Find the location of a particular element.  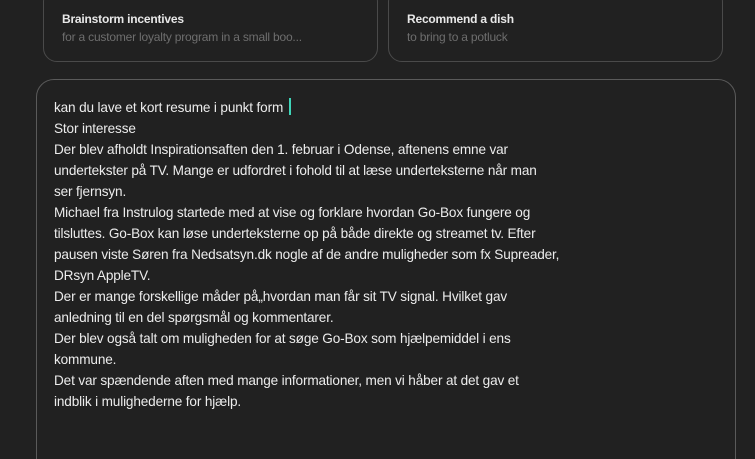

message-line: kan du lave et kort resume i punkt form is located at coordinates (384, 107).